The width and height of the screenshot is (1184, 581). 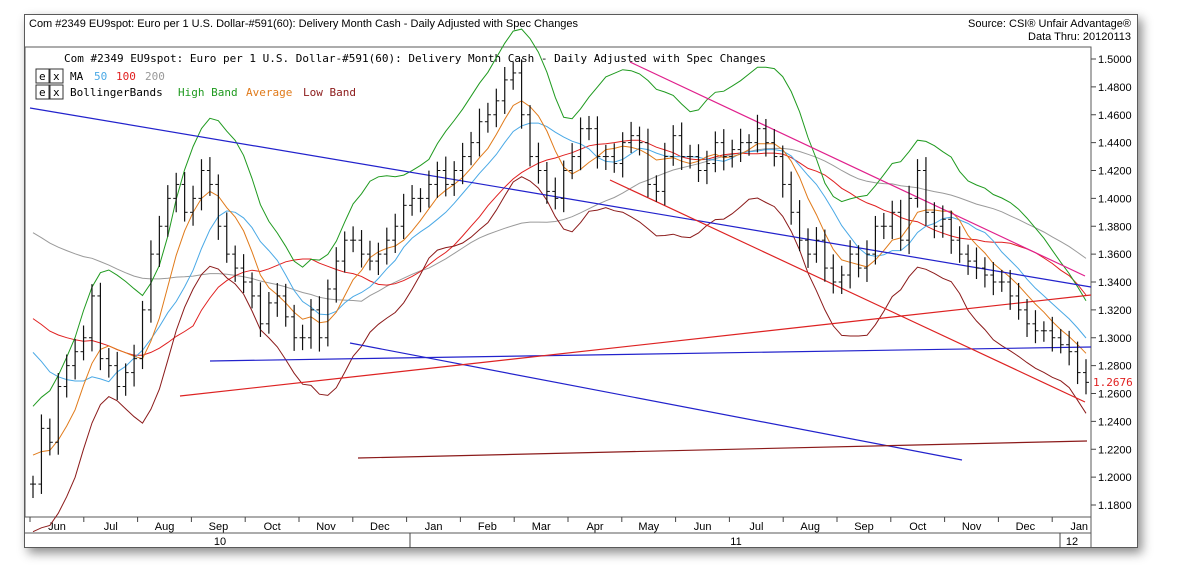 I want to click on y-tick-label: 1.1800, so click(x=1115, y=506).